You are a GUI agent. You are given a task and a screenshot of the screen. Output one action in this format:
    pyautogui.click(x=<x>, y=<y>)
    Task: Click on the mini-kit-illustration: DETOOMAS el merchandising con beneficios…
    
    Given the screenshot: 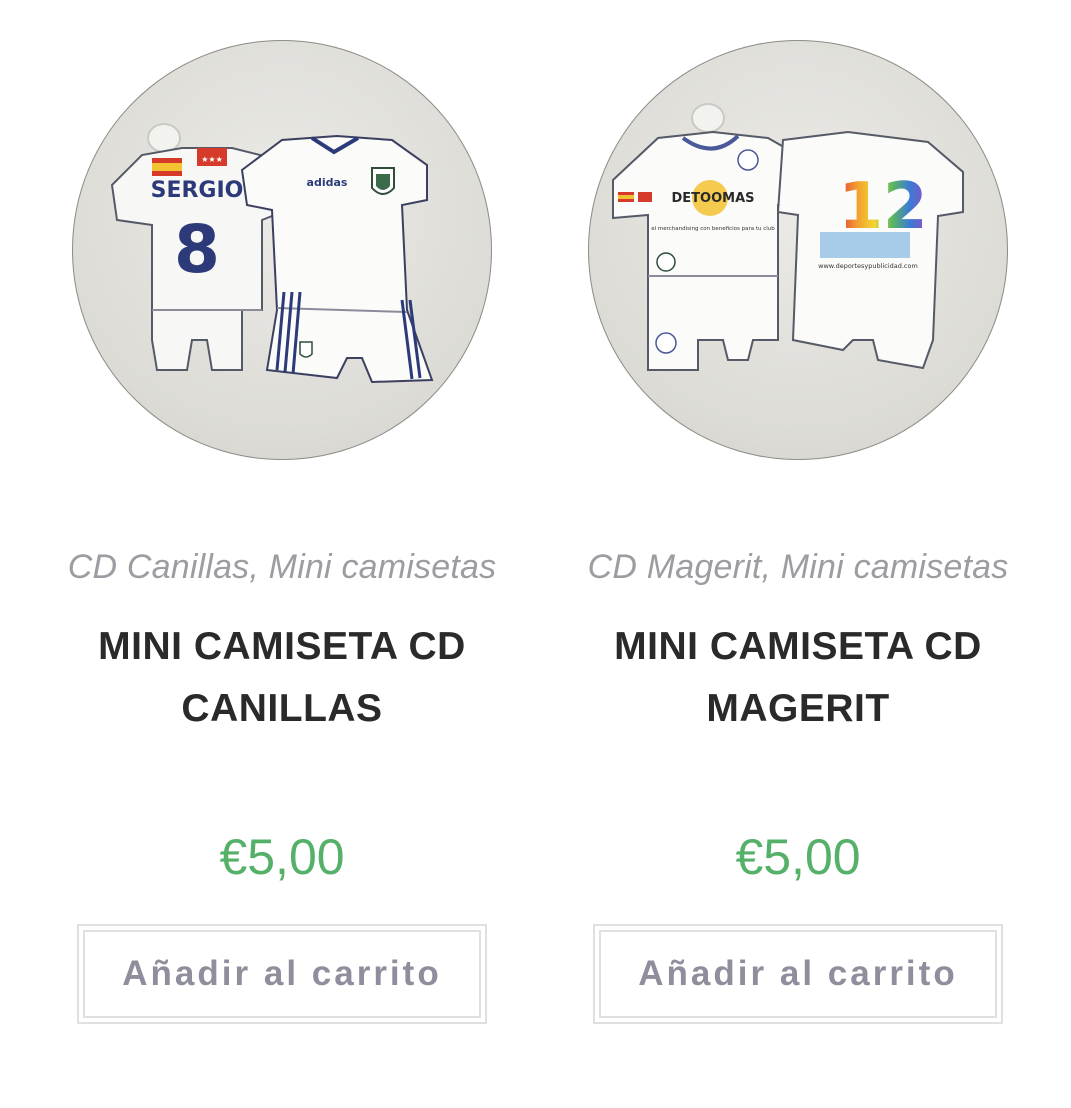 What is the action you would take?
    pyautogui.click(x=788, y=237)
    